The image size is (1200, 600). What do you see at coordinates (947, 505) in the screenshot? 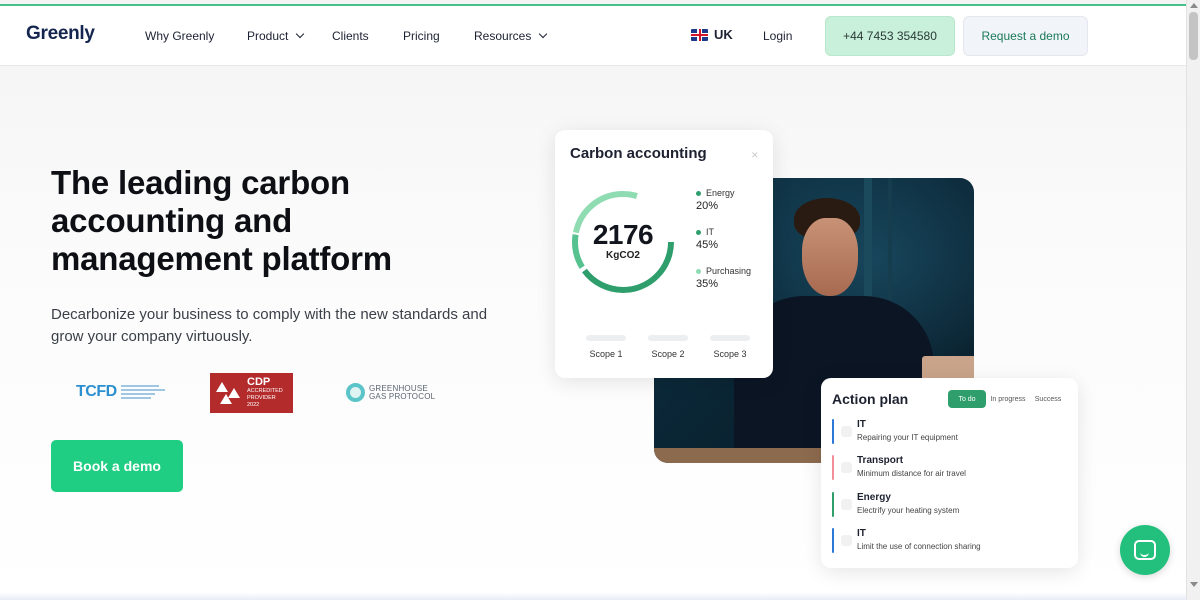
I see `action-item: Energy Electrify your heating system` at bounding box center [947, 505].